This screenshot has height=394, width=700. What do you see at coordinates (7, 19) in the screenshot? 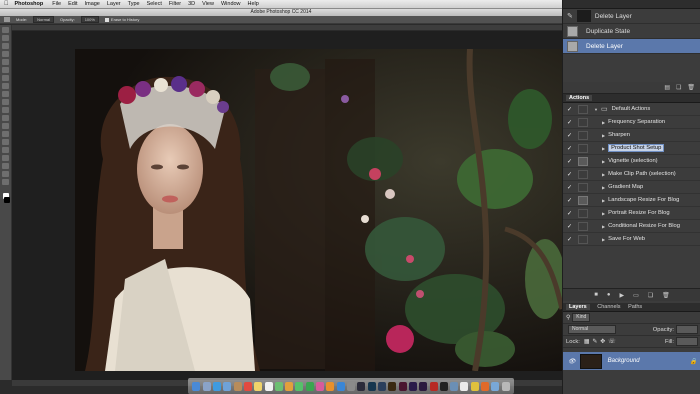
I see `history-brush-icon` at bounding box center [7, 19].